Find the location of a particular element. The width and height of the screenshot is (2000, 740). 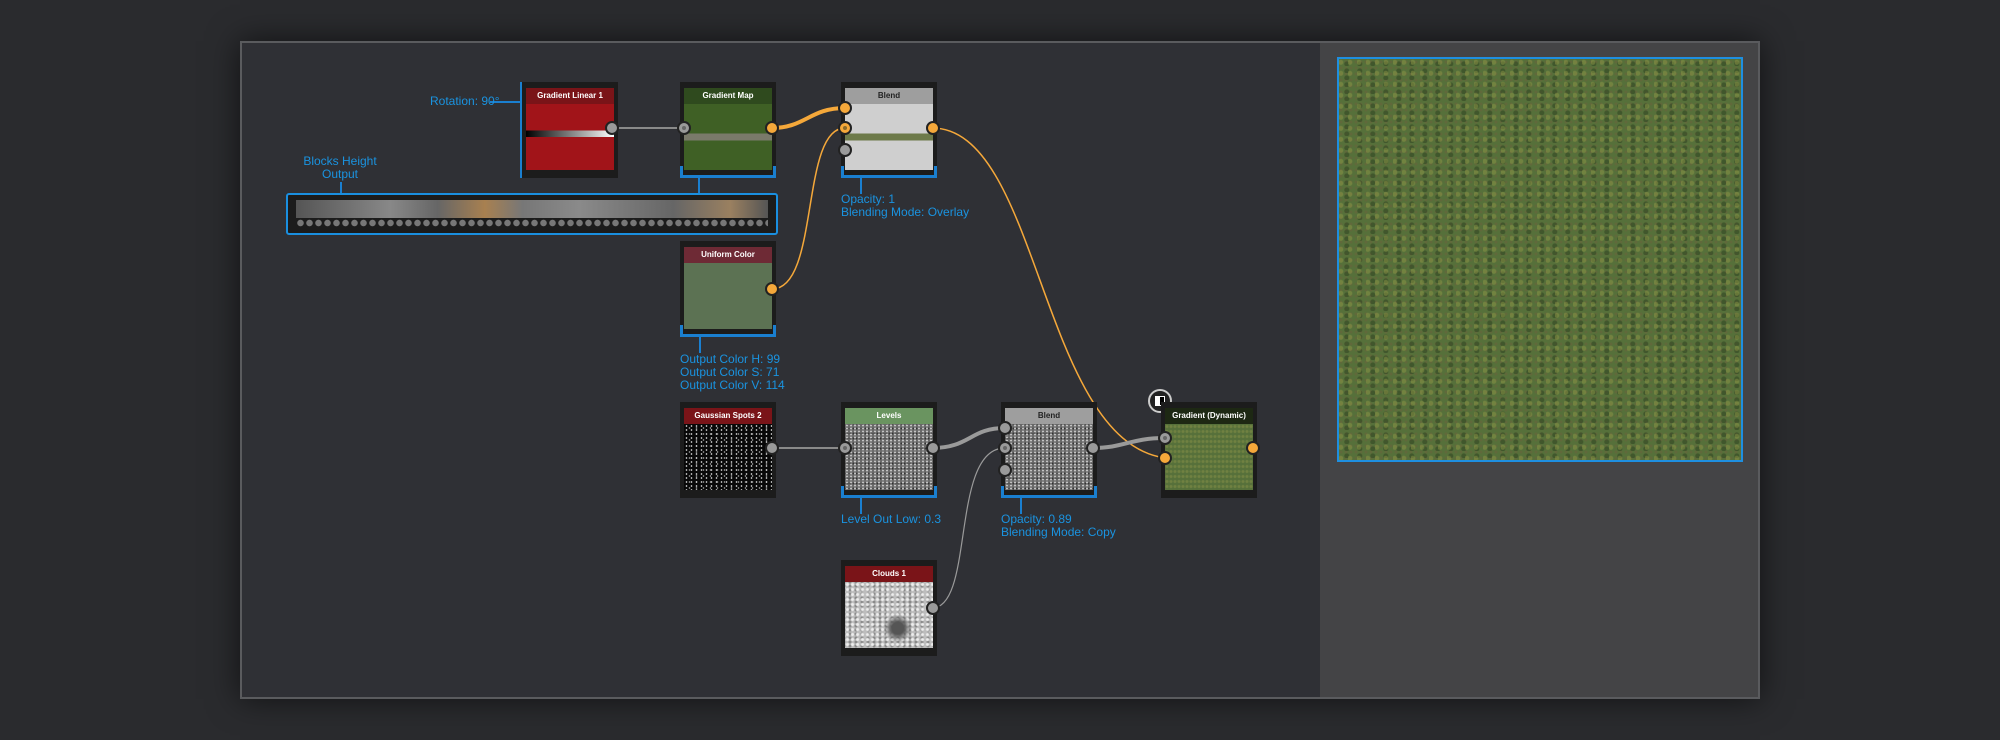

node-title: Gradient Linear 1 is located at coordinates (570, 96).